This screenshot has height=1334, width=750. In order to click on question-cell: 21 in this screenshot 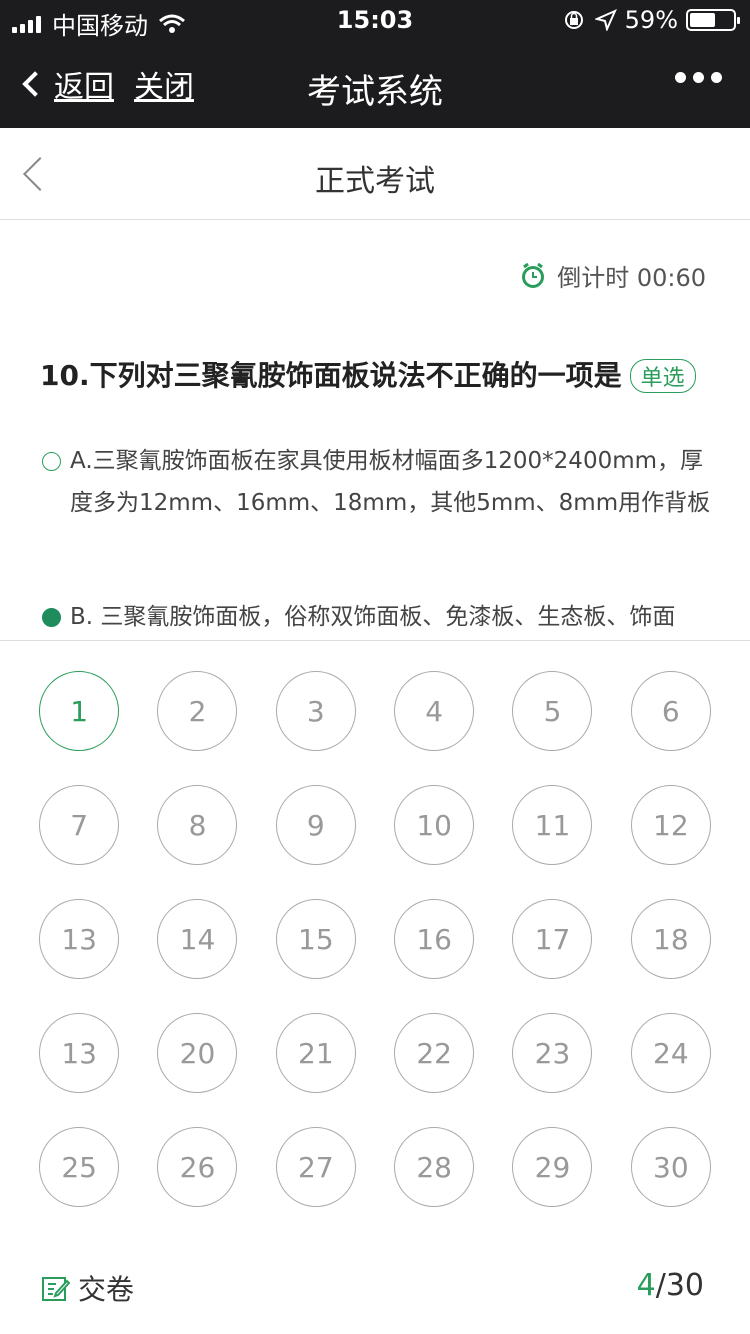, I will do `click(316, 1053)`.